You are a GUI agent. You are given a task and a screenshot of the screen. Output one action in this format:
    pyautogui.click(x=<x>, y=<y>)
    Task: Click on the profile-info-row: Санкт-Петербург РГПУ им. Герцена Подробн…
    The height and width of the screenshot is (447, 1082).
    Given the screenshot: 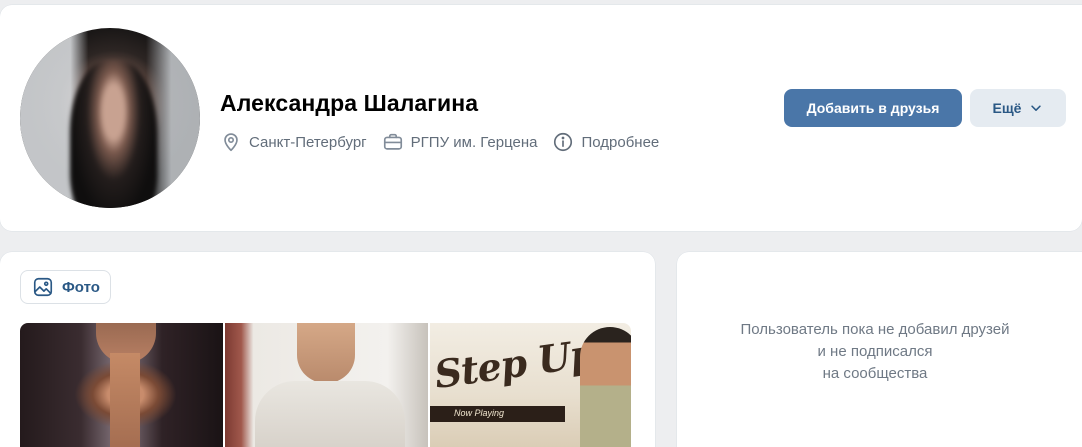 What is the action you would take?
    pyautogui.click(x=447, y=142)
    